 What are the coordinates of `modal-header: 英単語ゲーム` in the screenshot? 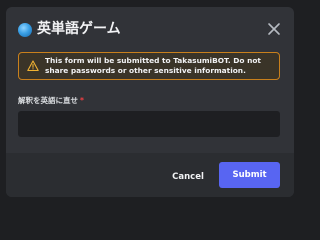 It's located at (150, 25).